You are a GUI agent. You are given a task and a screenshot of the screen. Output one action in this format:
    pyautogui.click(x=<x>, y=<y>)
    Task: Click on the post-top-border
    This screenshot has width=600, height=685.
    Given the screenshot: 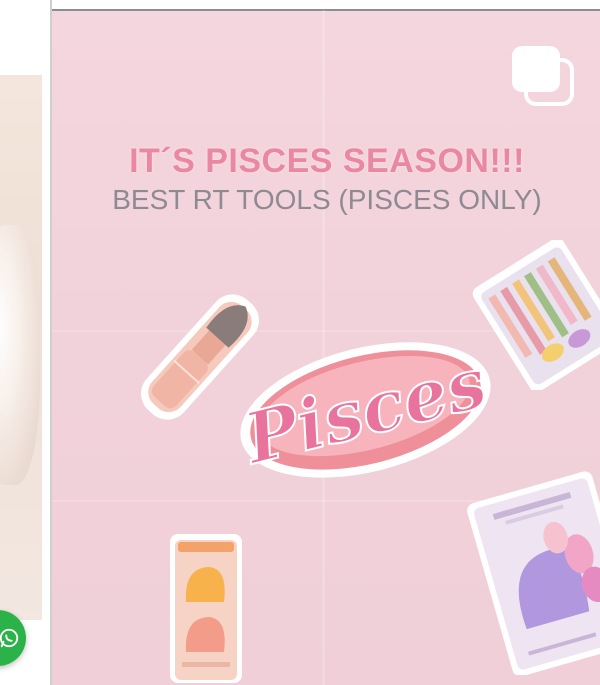 What is the action you would take?
    pyautogui.click(x=326, y=5)
    